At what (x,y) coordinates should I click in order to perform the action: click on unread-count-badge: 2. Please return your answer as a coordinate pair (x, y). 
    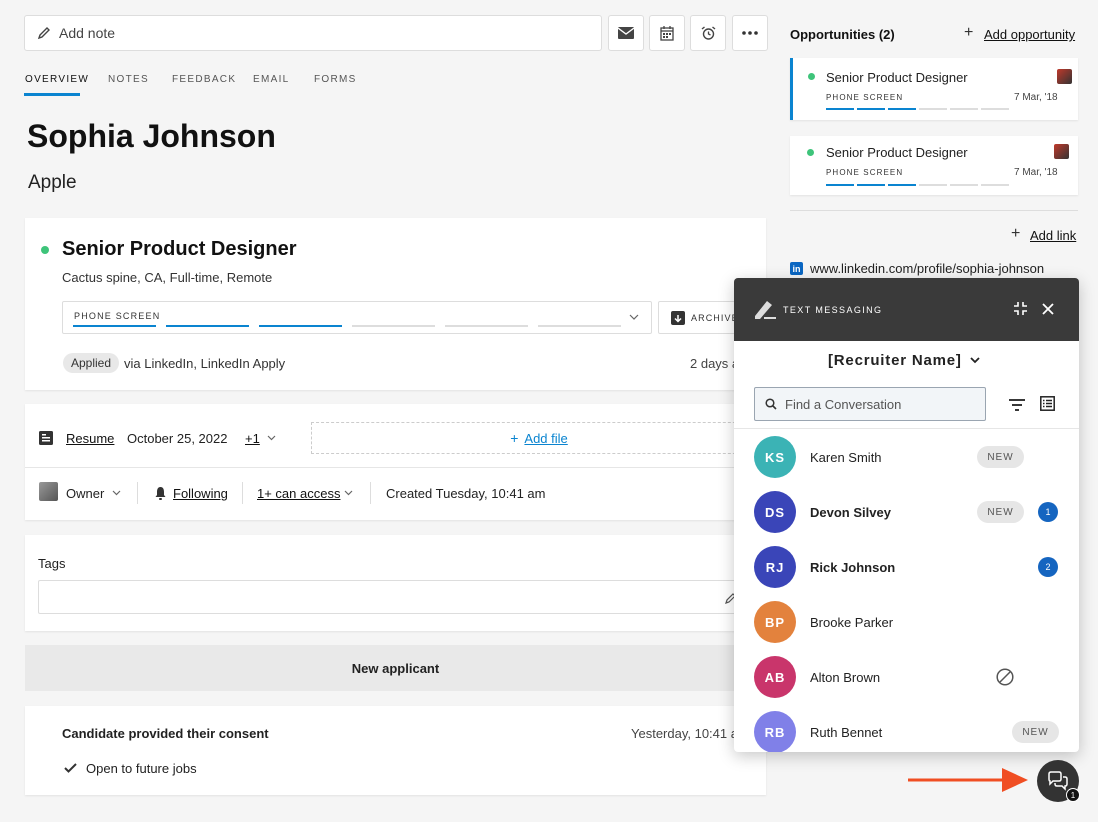
    Looking at the image, I should click on (1048, 567).